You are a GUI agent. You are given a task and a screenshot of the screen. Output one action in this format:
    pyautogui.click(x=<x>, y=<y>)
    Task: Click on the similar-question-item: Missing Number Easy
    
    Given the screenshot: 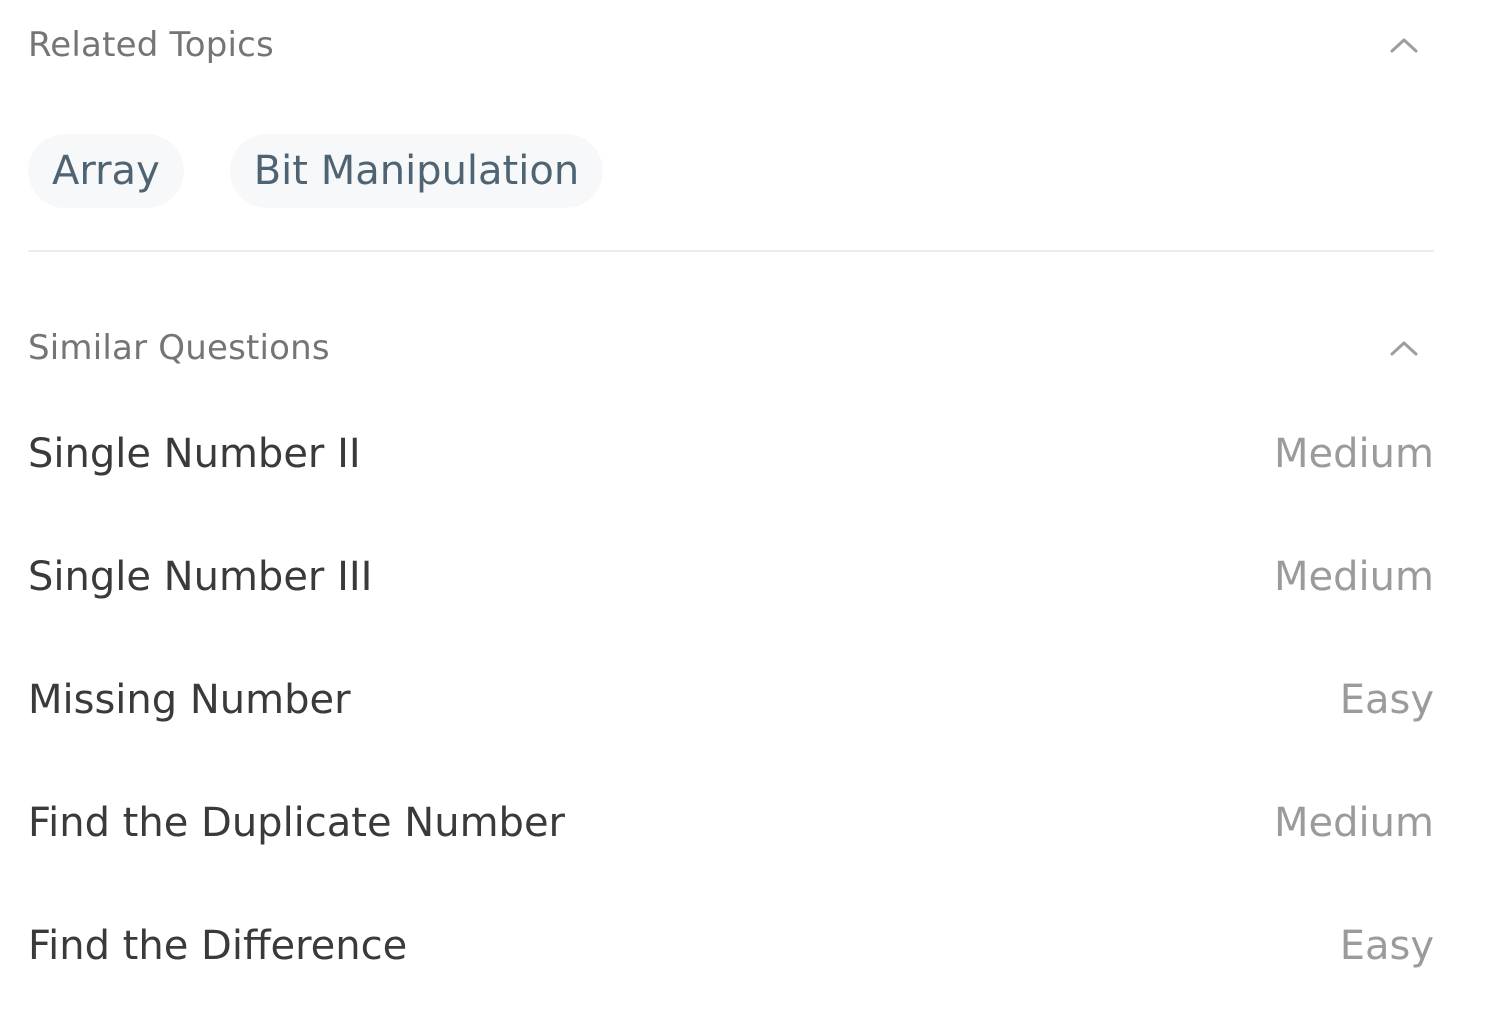 What is the action you would take?
    pyautogui.click(x=731, y=699)
    